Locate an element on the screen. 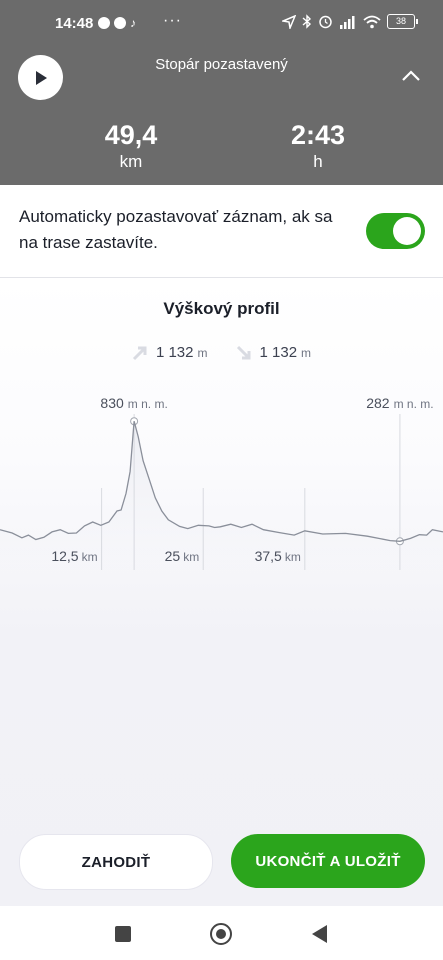 This screenshot has height=960, width=443. descent-stat: 1 132 m is located at coordinates (274, 352).